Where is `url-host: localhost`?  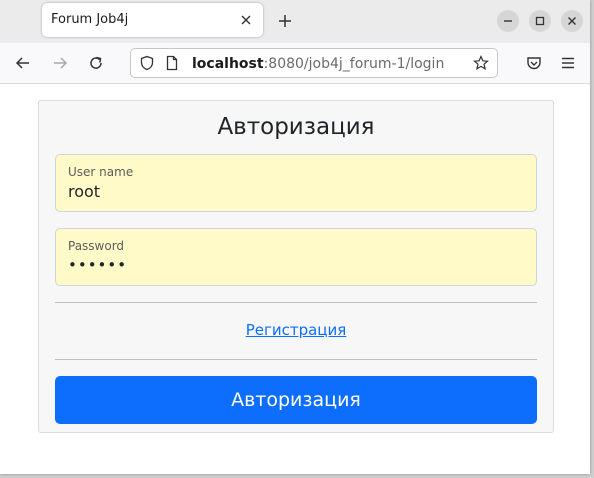
url-host: localhost is located at coordinates (228, 64).